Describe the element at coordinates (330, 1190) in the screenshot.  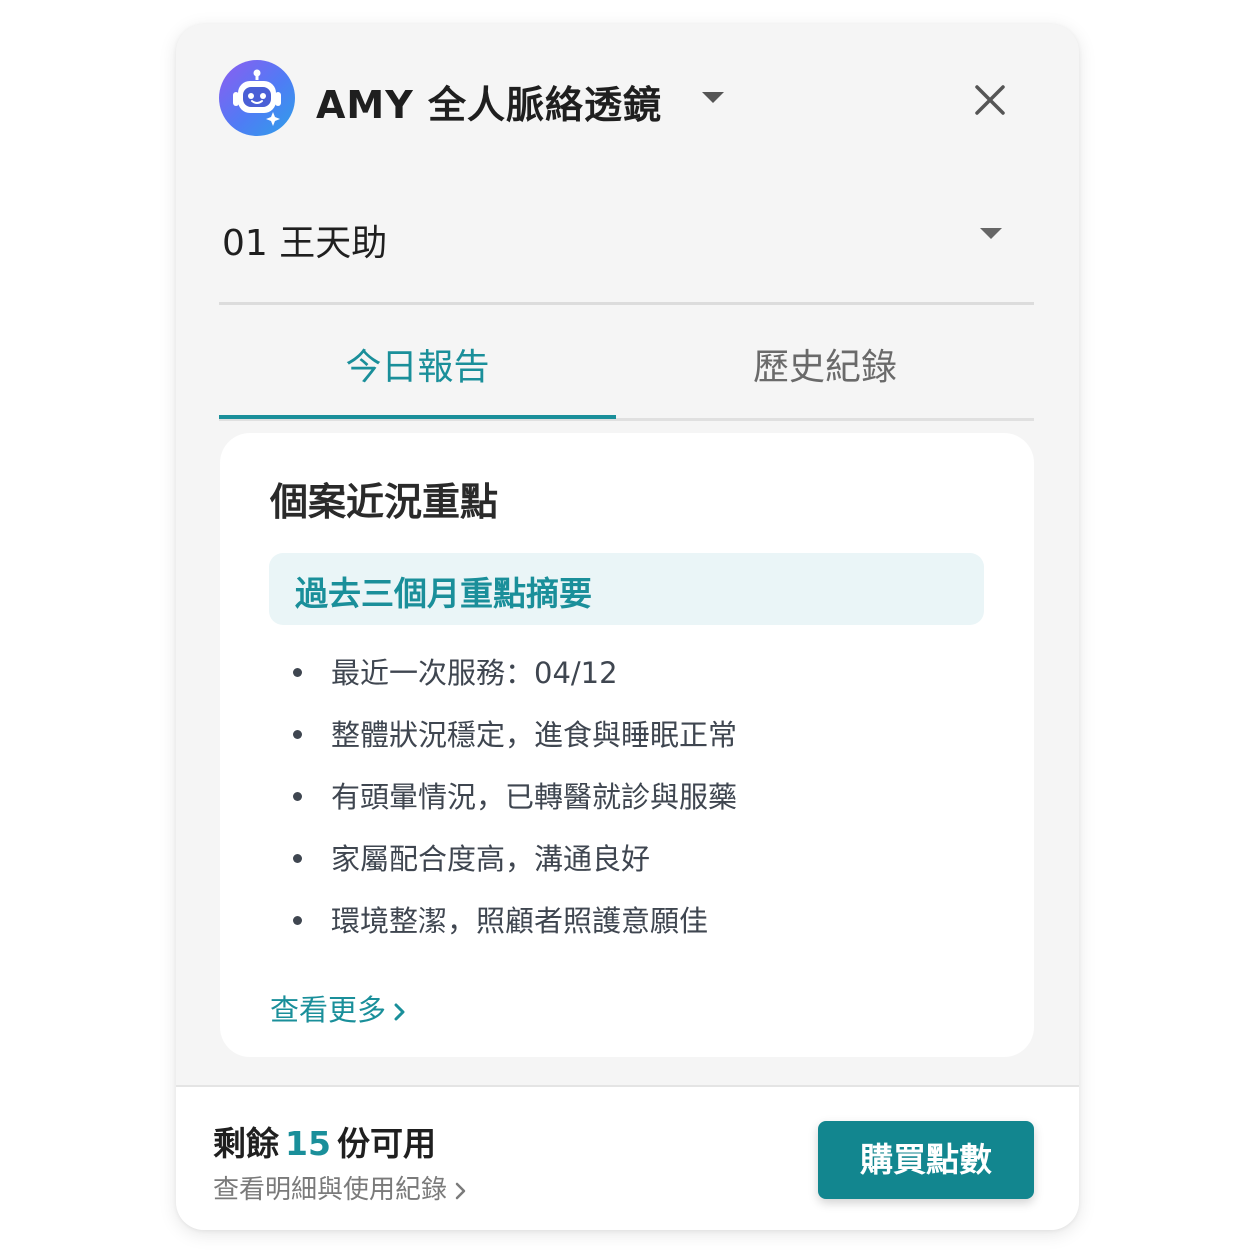
I see `usage-detail-label: 查看明細與使用紀錄` at that location.